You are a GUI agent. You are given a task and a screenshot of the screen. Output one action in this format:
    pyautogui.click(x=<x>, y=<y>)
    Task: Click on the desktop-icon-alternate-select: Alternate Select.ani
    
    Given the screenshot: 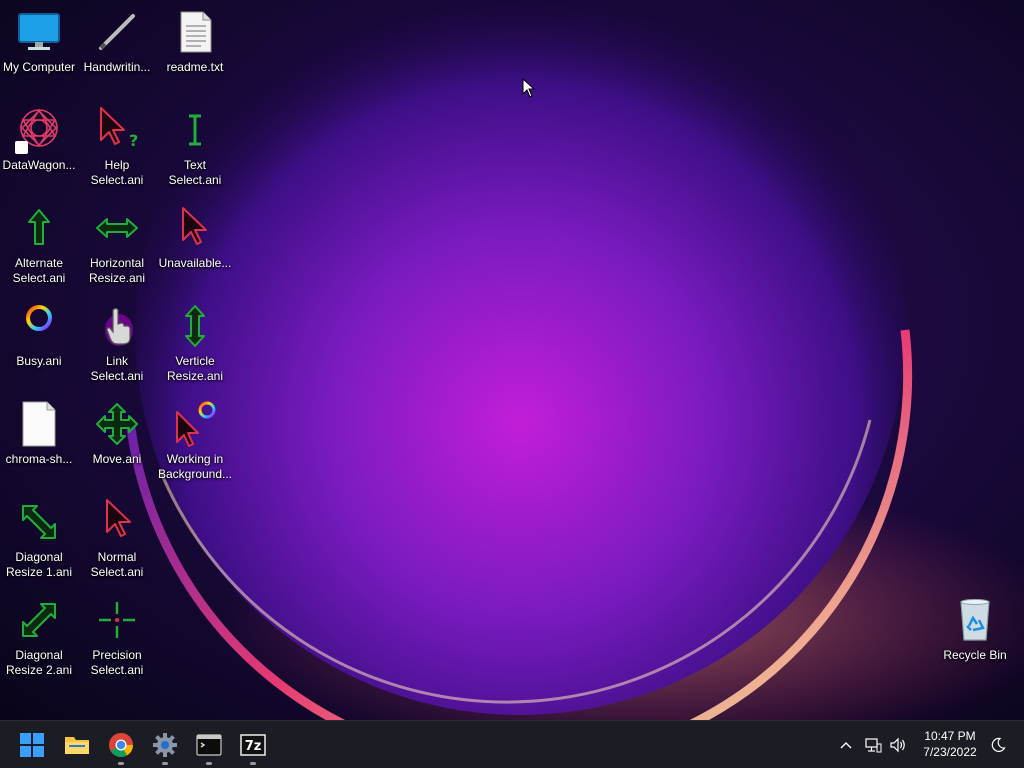 What is the action you would take?
    pyautogui.click(x=39, y=250)
    